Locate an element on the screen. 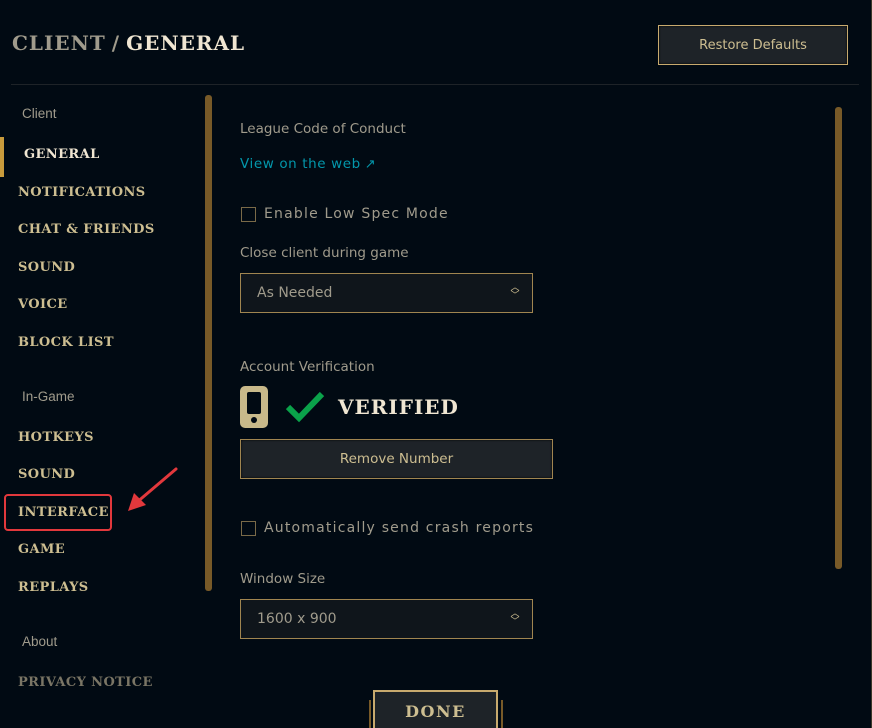  breadcrumb-current: GENERAL is located at coordinates (186, 43).